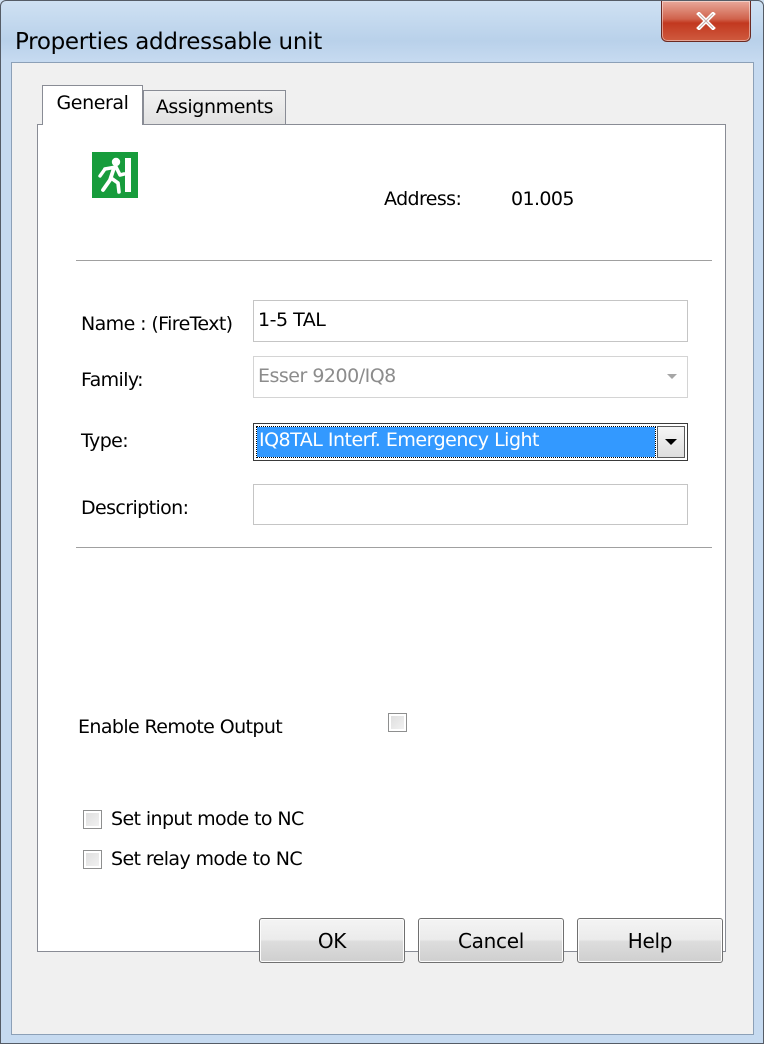 The width and height of the screenshot is (764, 1044). I want to click on name-label: Name : (FireText), so click(157, 324).